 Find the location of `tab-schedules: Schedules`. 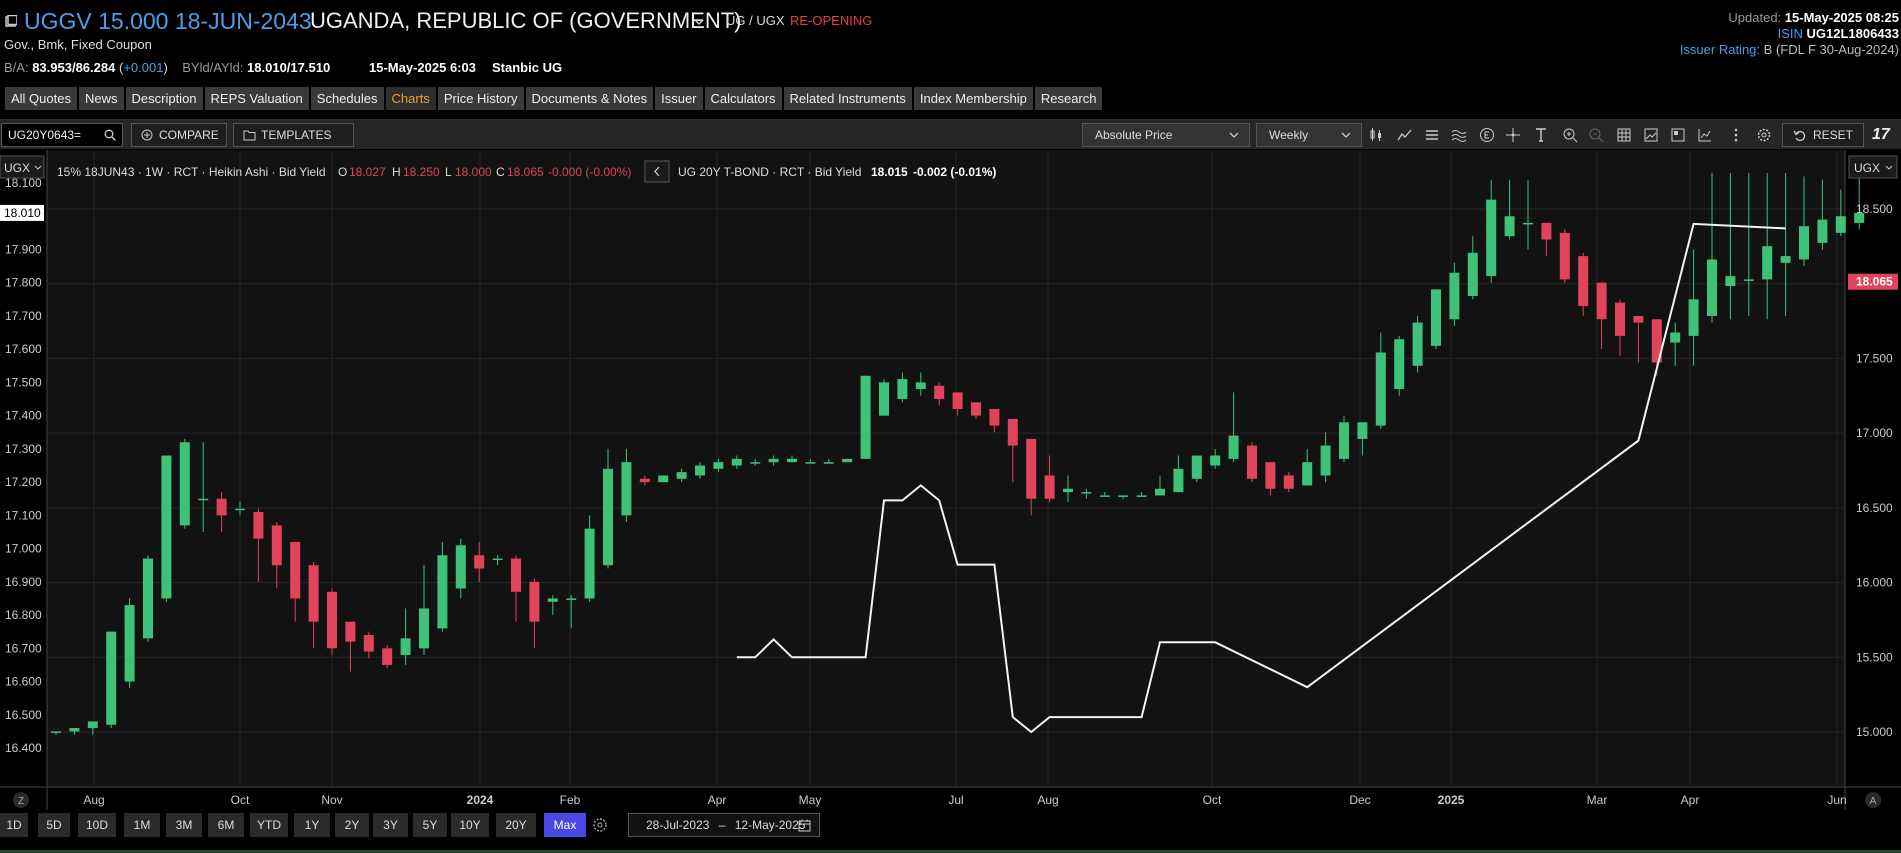

tab-schedules: Schedules is located at coordinates (347, 98).